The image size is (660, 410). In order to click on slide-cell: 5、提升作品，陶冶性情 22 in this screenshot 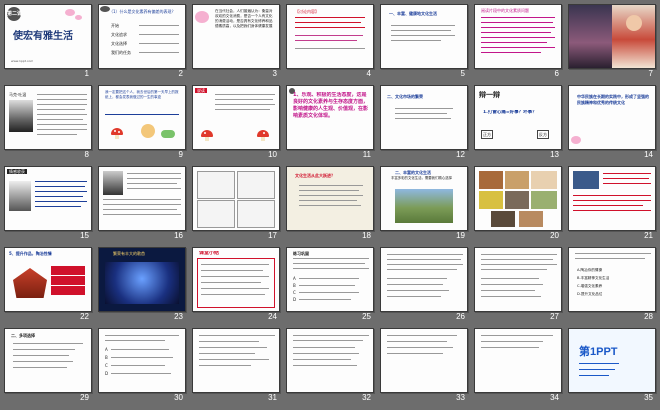, I will do `click(47, 285)`.